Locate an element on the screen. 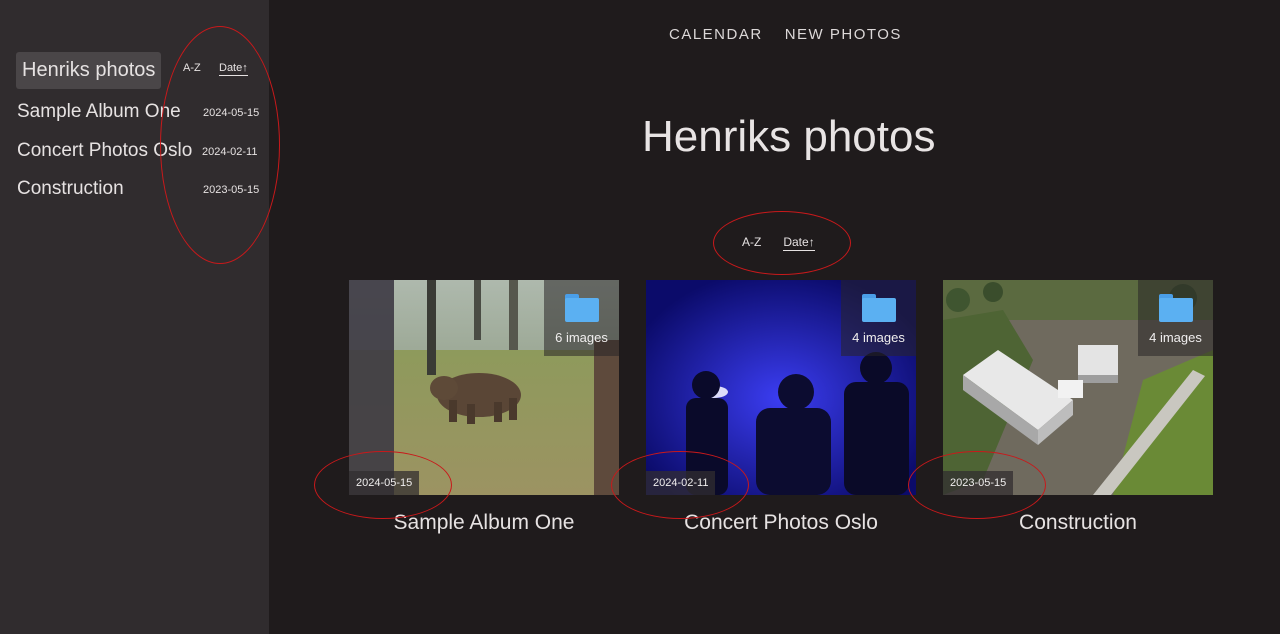 The width and height of the screenshot is (1280, 634). album-thumbnail: 4 images 2023-05-15 is located at coordinates (1078, 387).